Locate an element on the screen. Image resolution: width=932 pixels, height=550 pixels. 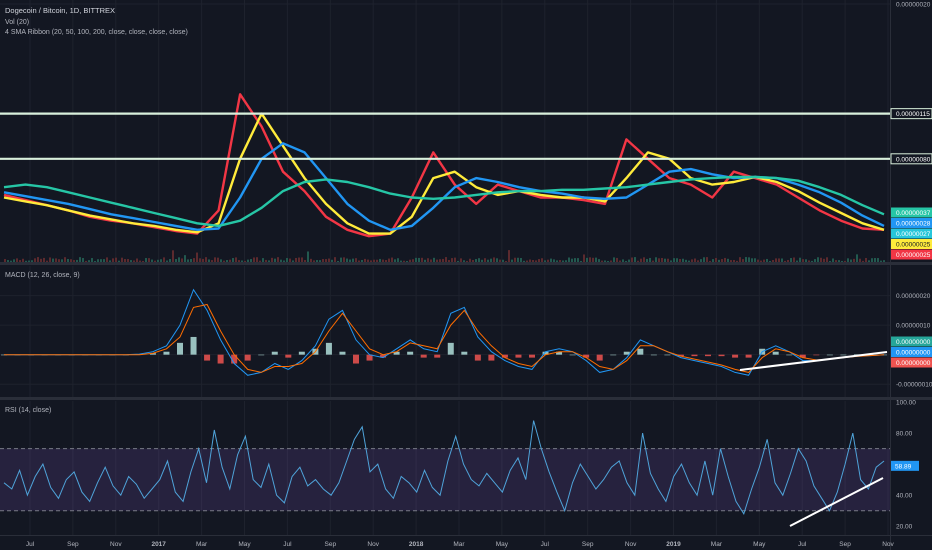
rsi-label: RSI (14, close) is located at coordinates (28, 410).